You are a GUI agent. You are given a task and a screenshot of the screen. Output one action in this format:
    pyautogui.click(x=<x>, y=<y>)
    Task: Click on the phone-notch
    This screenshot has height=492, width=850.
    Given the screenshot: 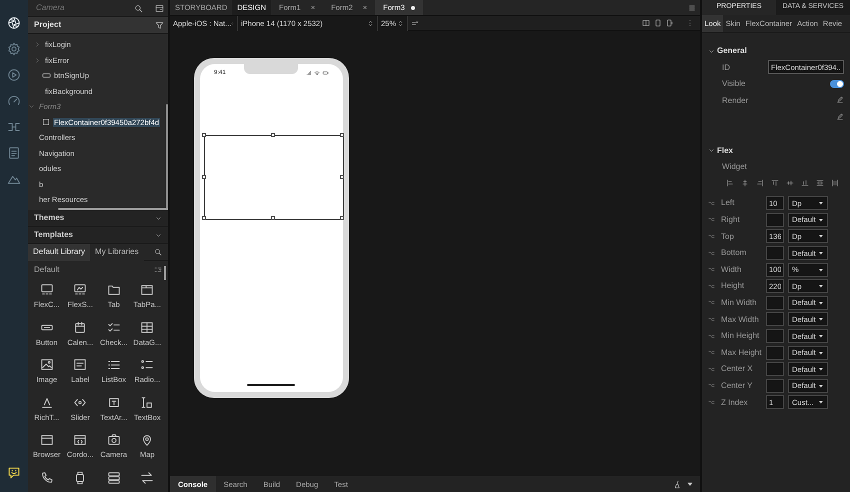 What is the action you would take?
    pyautogui.click(x=271, y=69)
    